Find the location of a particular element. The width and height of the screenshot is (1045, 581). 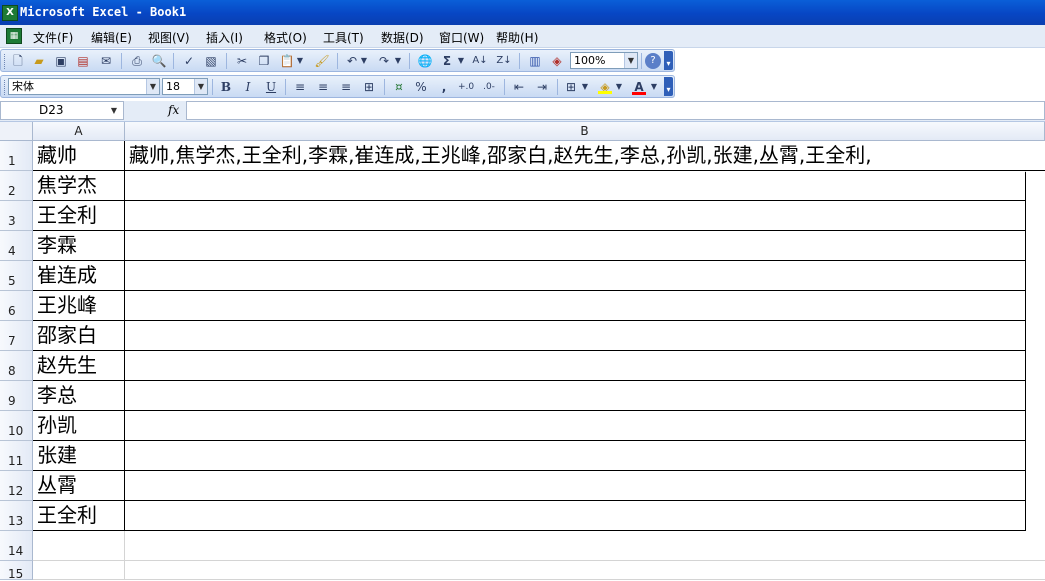

increase-decimal-icon: +.0 is located at coordinates (466, 87).